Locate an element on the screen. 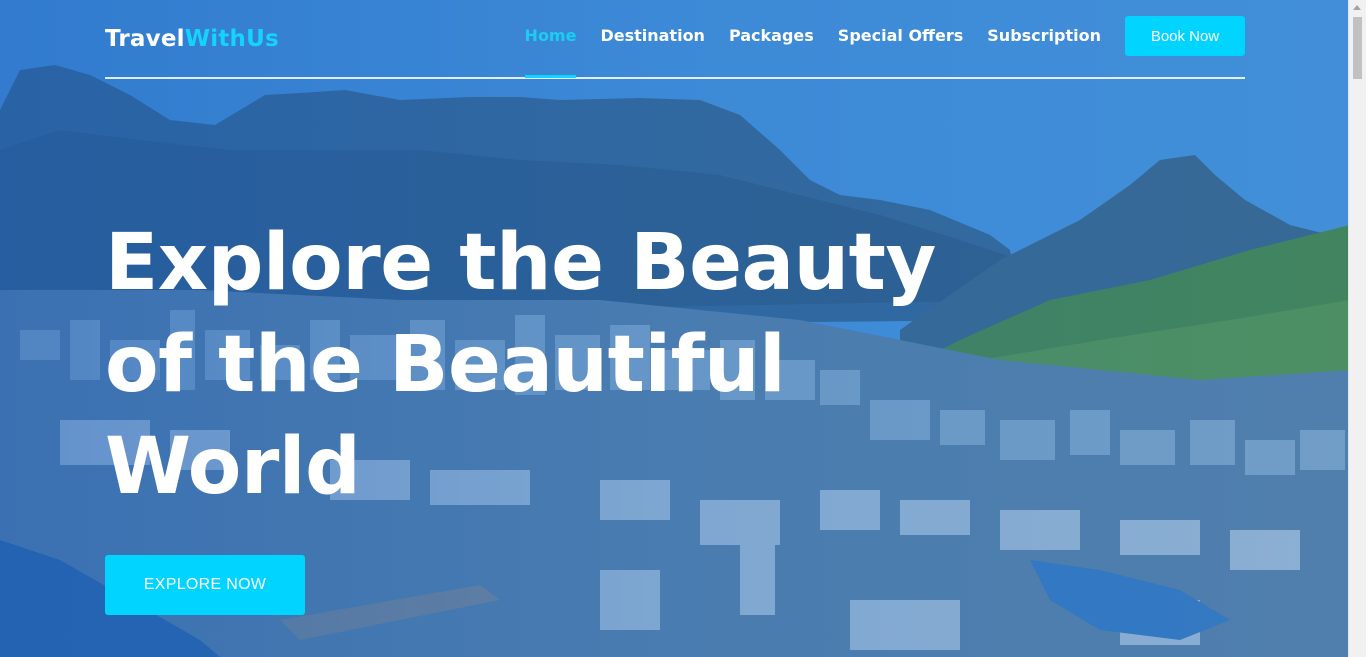 The image size is (1366, 657). hero-headline-line3: World is located at coordinates (233, 467).